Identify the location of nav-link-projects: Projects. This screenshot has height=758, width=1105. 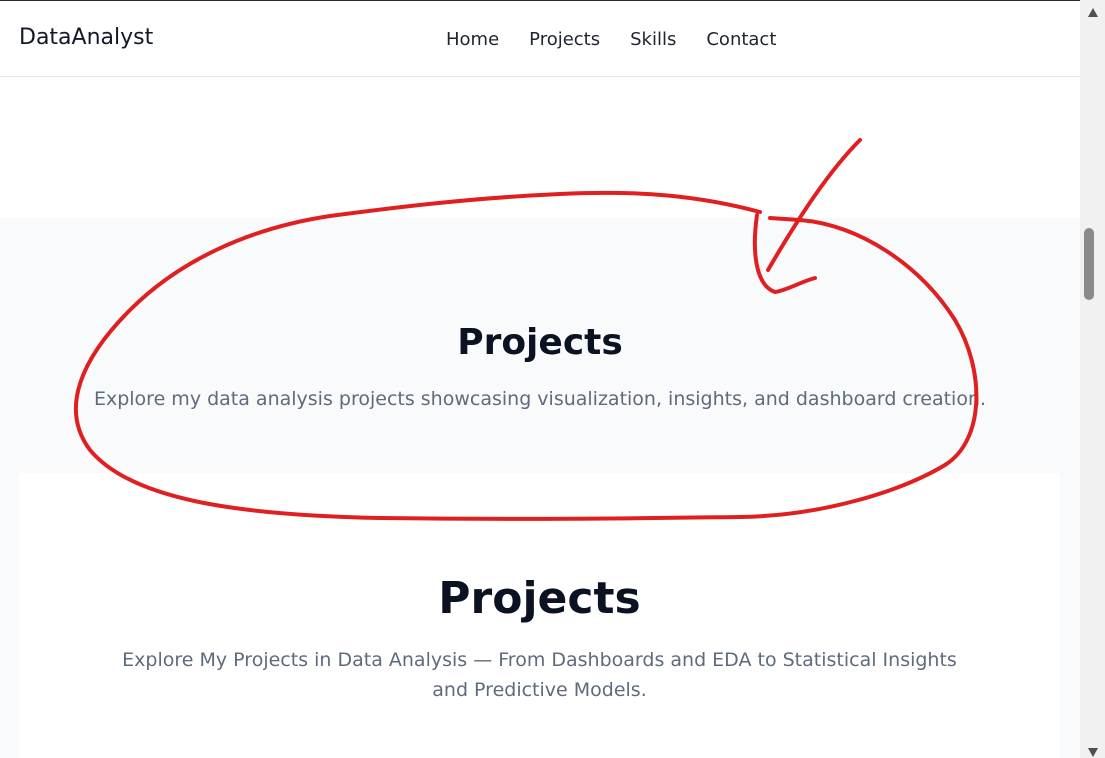
(564, 39).